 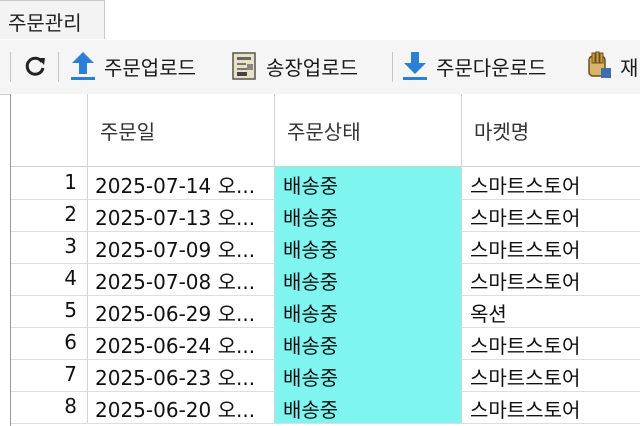 What do you see at coordinates (49, 183) in the screenshot?
I see `row-number-cell: 1` at bounding box center [49, 183].